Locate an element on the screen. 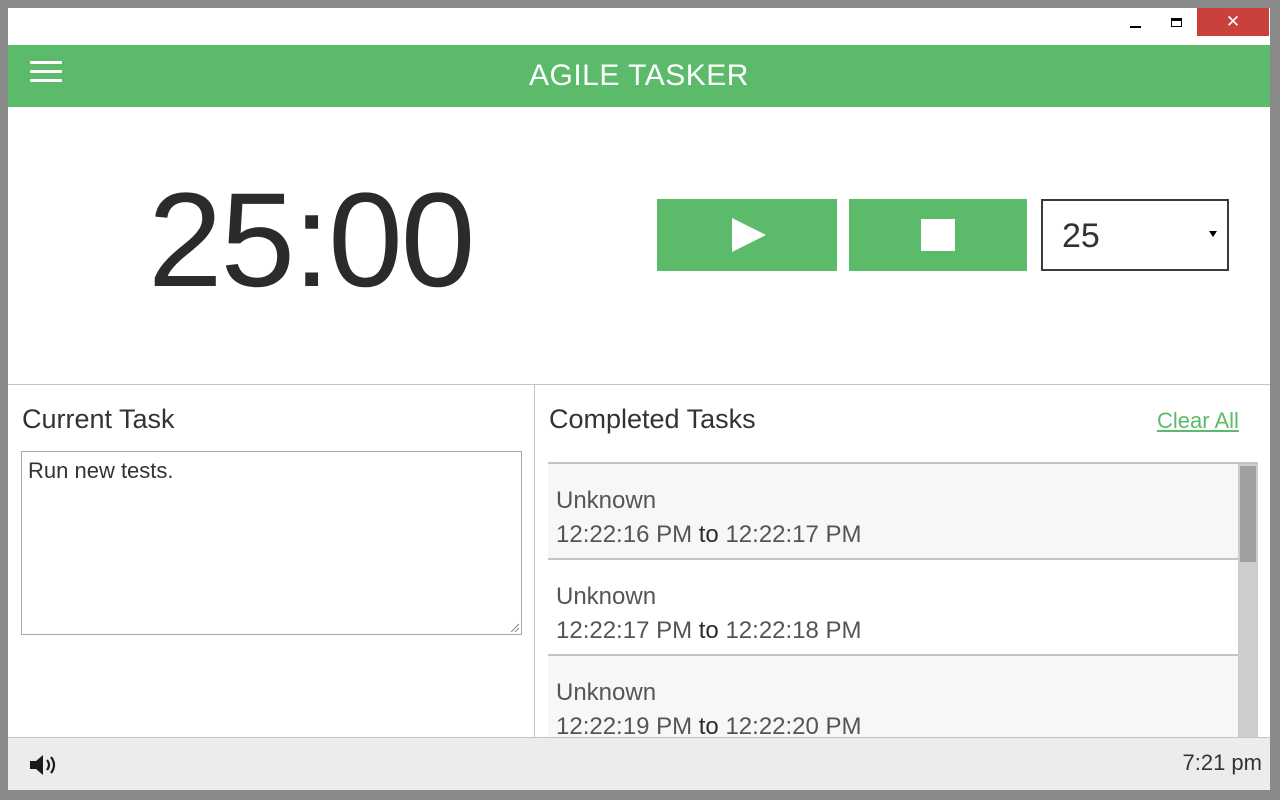 Image resolution: width=1280 pixels, height=800 pixels. list-item: Unknown 12:22:19 PM to 12:22:20 PM is located at coordinates (893, 697).